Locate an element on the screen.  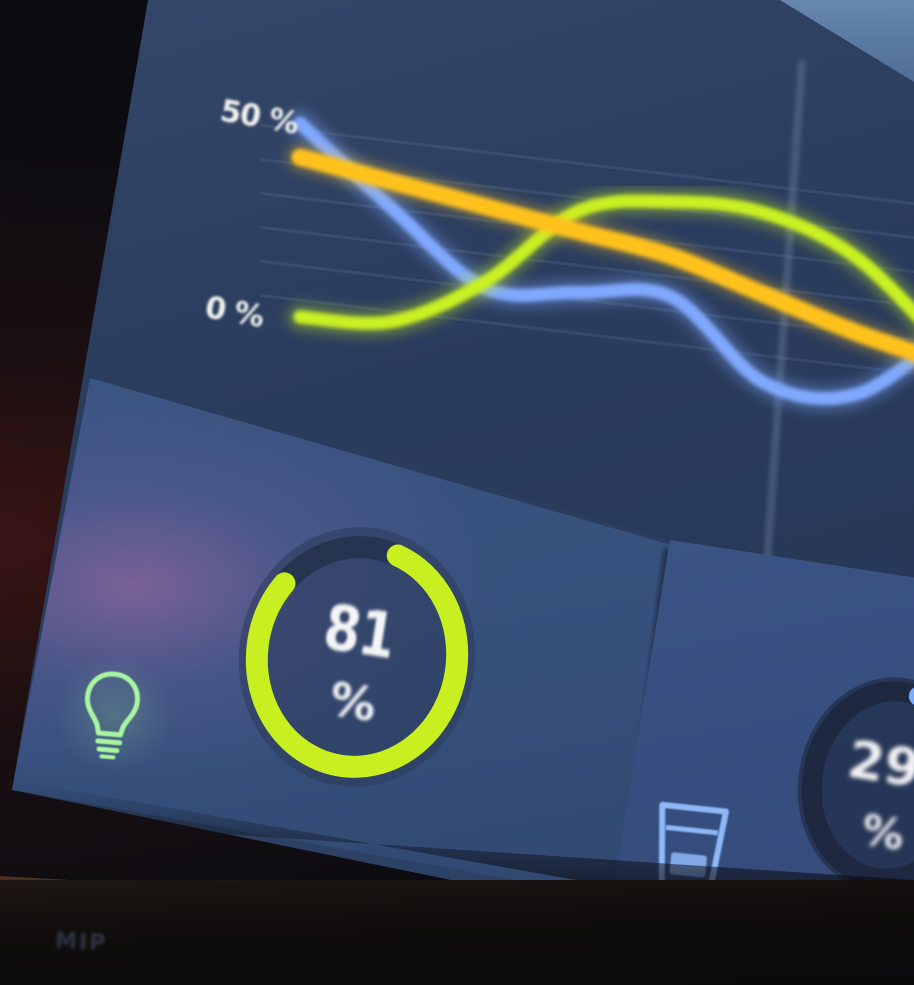
lightbulb-icon is located at coordinates (112, 715).